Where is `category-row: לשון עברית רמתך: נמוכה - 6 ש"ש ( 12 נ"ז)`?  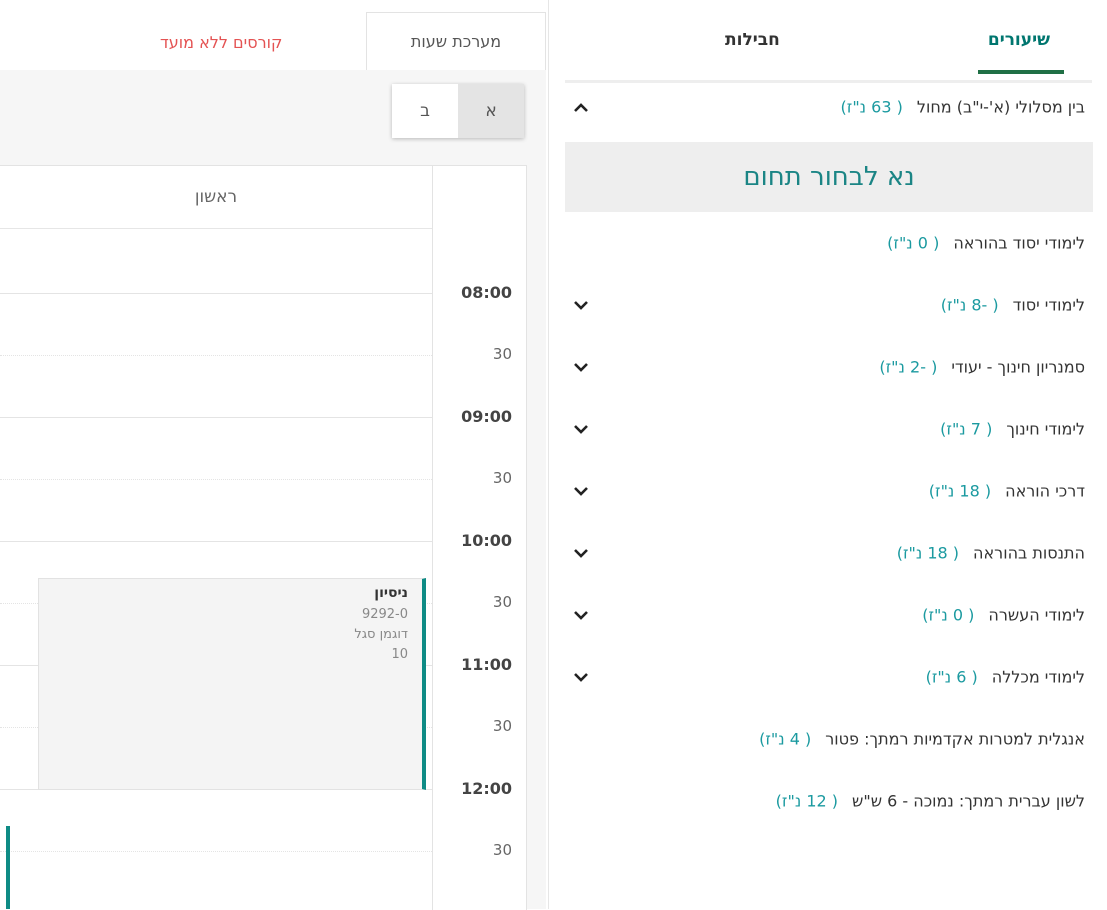 category-row: לשון עברית רמתך: נמוכה - 6 ש"ש ( 12 נ"ז) is located at coordinates (829, 801).